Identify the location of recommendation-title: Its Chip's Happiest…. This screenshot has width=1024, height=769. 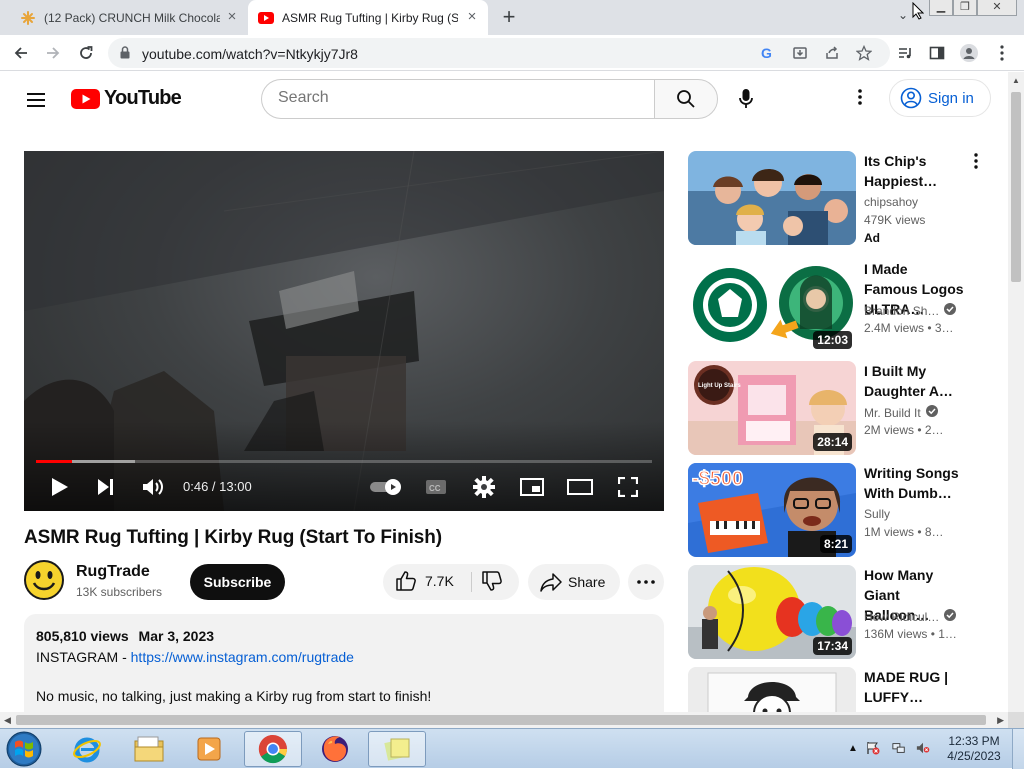
(914, 171).